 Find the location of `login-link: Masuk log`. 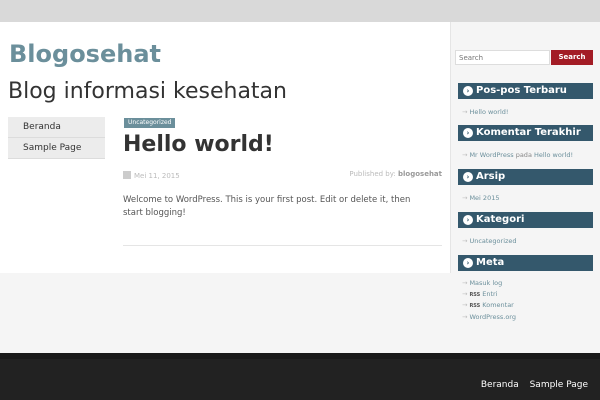

login-link: Masuk log is located at coordinates (485, 283).